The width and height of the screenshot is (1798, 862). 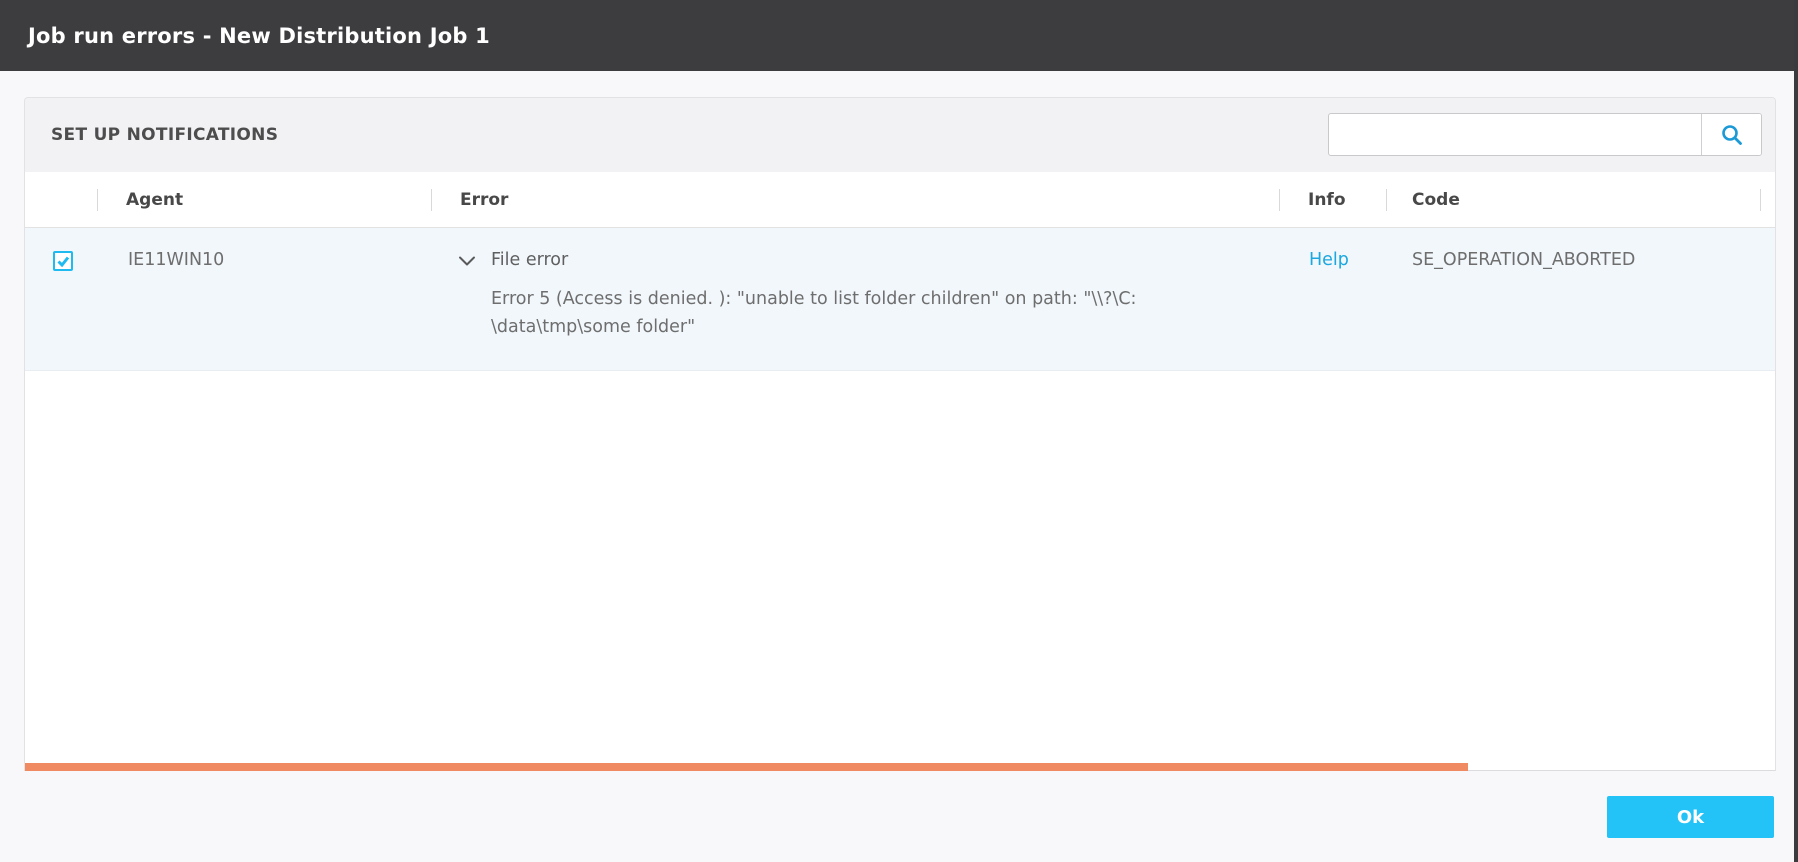 What do you see at coordinates (467, 263) in the screenshot?
I see `chevron-down-icon` at bounding box center [467, 263].